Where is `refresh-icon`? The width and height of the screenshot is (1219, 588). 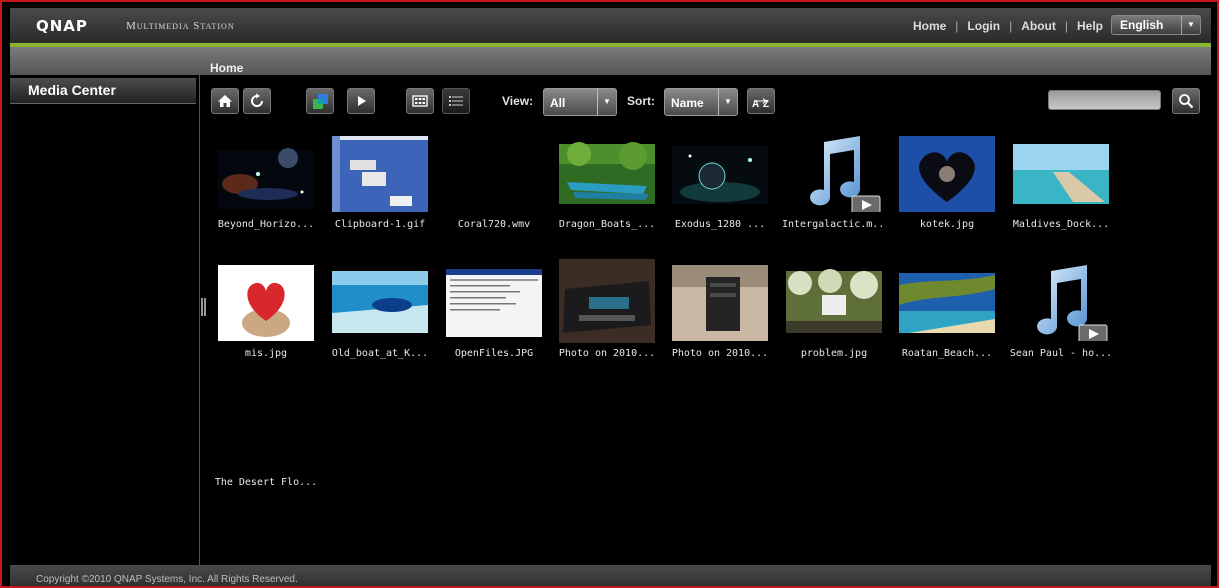
refresh-icon is located at coordinates (257, 100).